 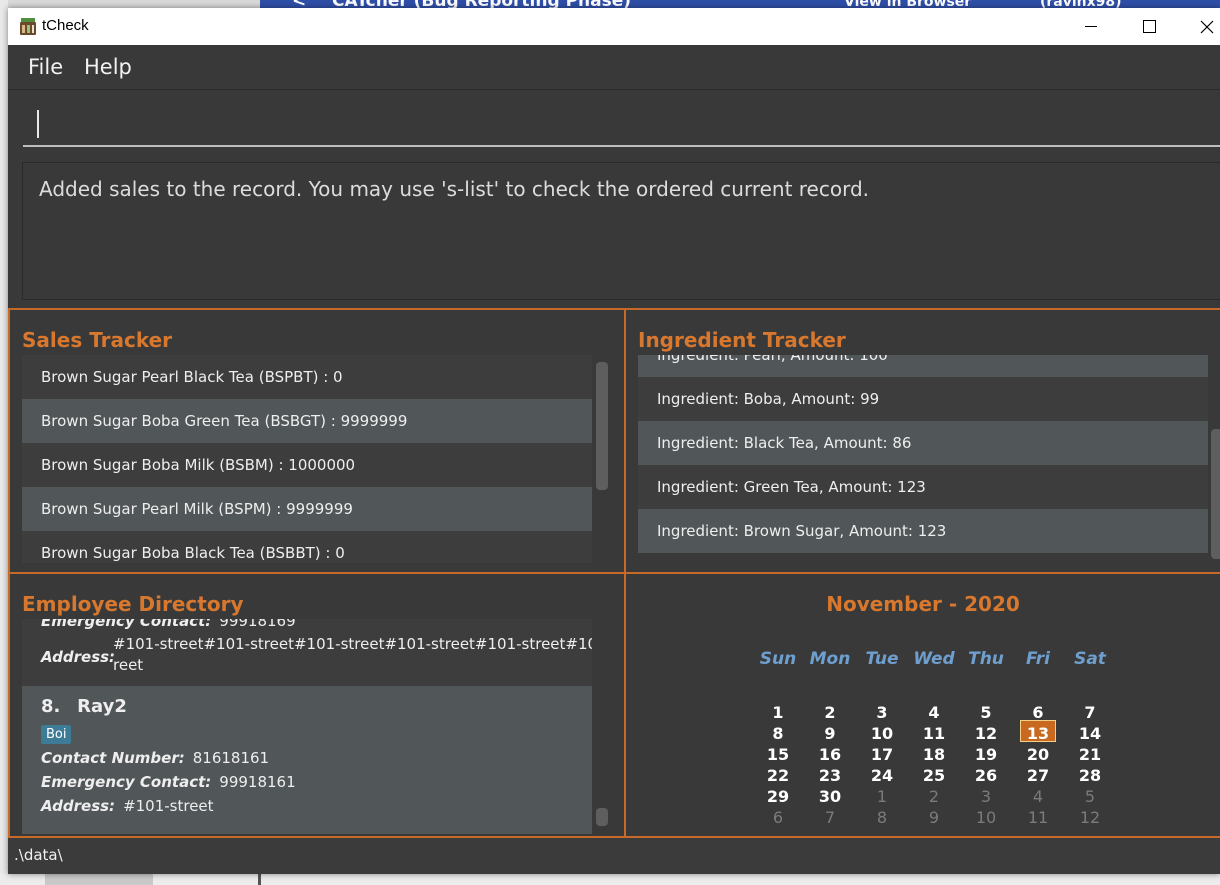 What do you see at coordinates (602, 426) in the screenshot?
I see `sales-scrollbar` at bounding box center [602, 426].